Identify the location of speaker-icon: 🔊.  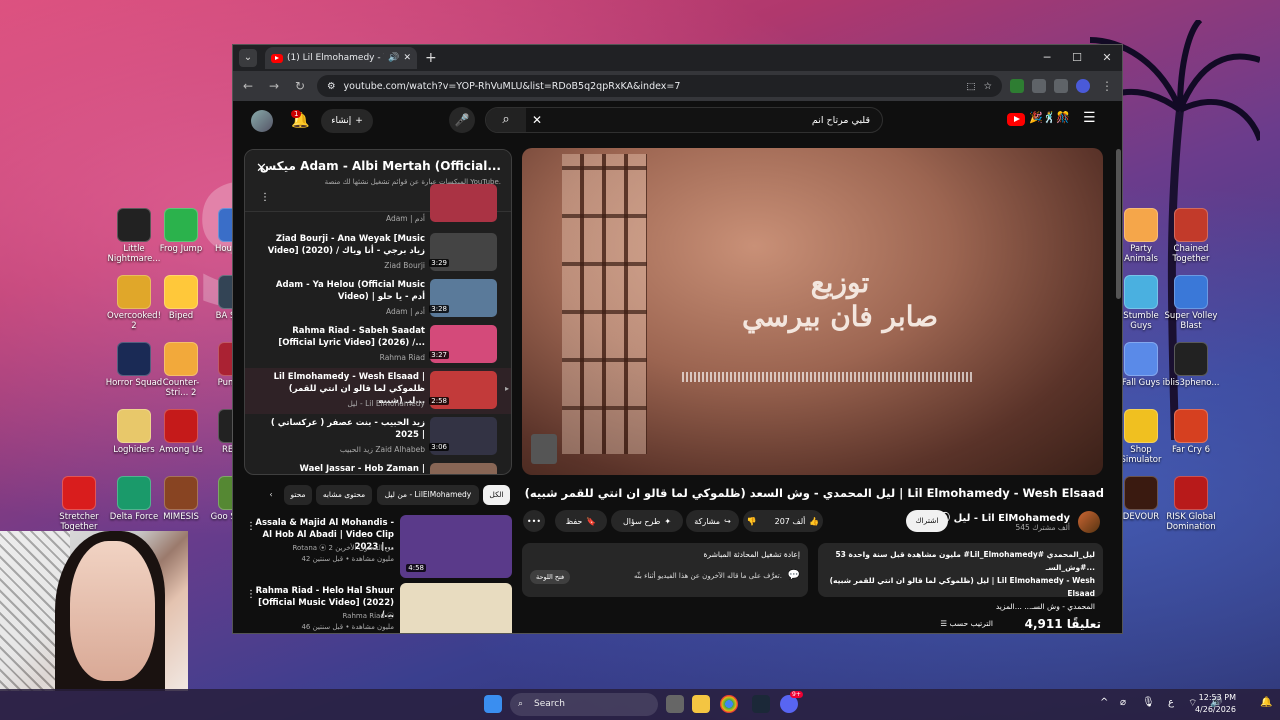
(393, 58).